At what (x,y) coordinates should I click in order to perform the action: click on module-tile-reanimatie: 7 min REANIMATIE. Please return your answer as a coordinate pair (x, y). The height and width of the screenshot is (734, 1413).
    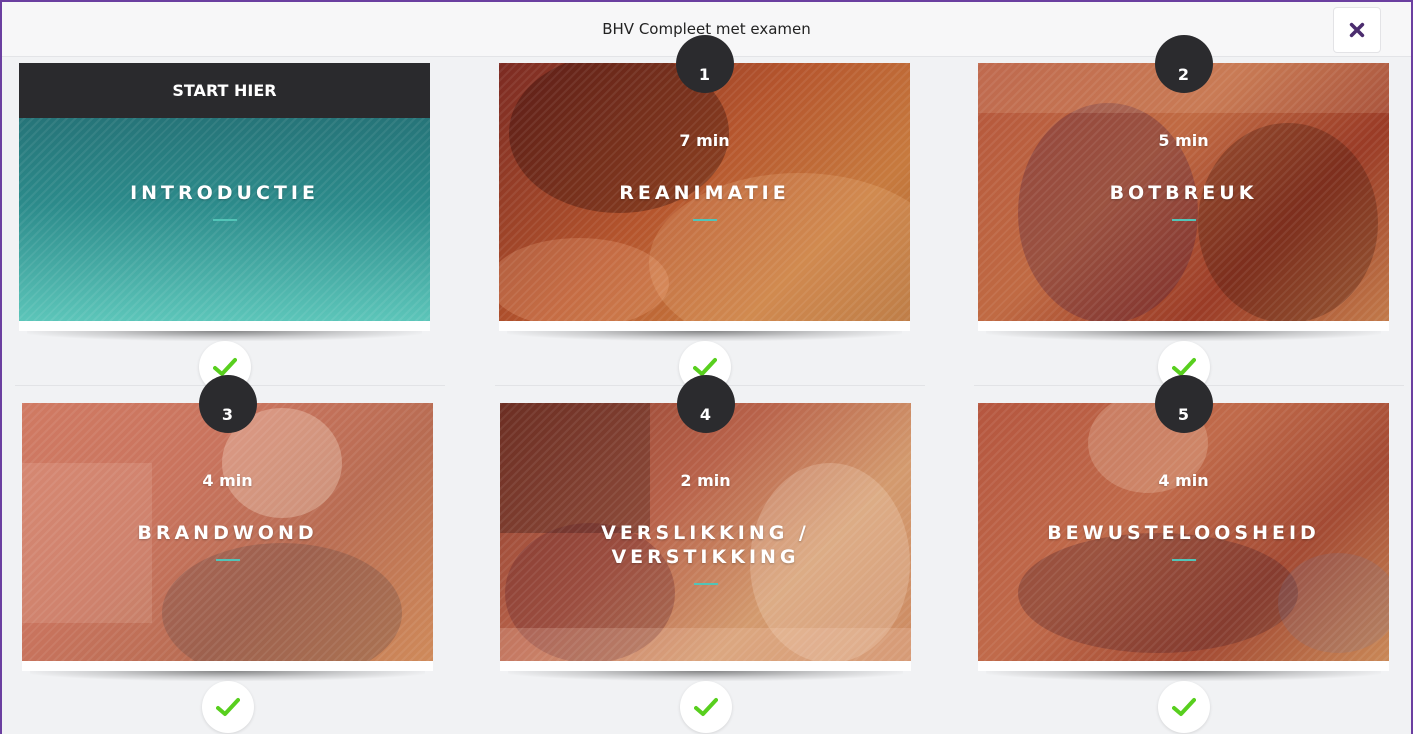
    Looking at the image, I should click on (704, 192).